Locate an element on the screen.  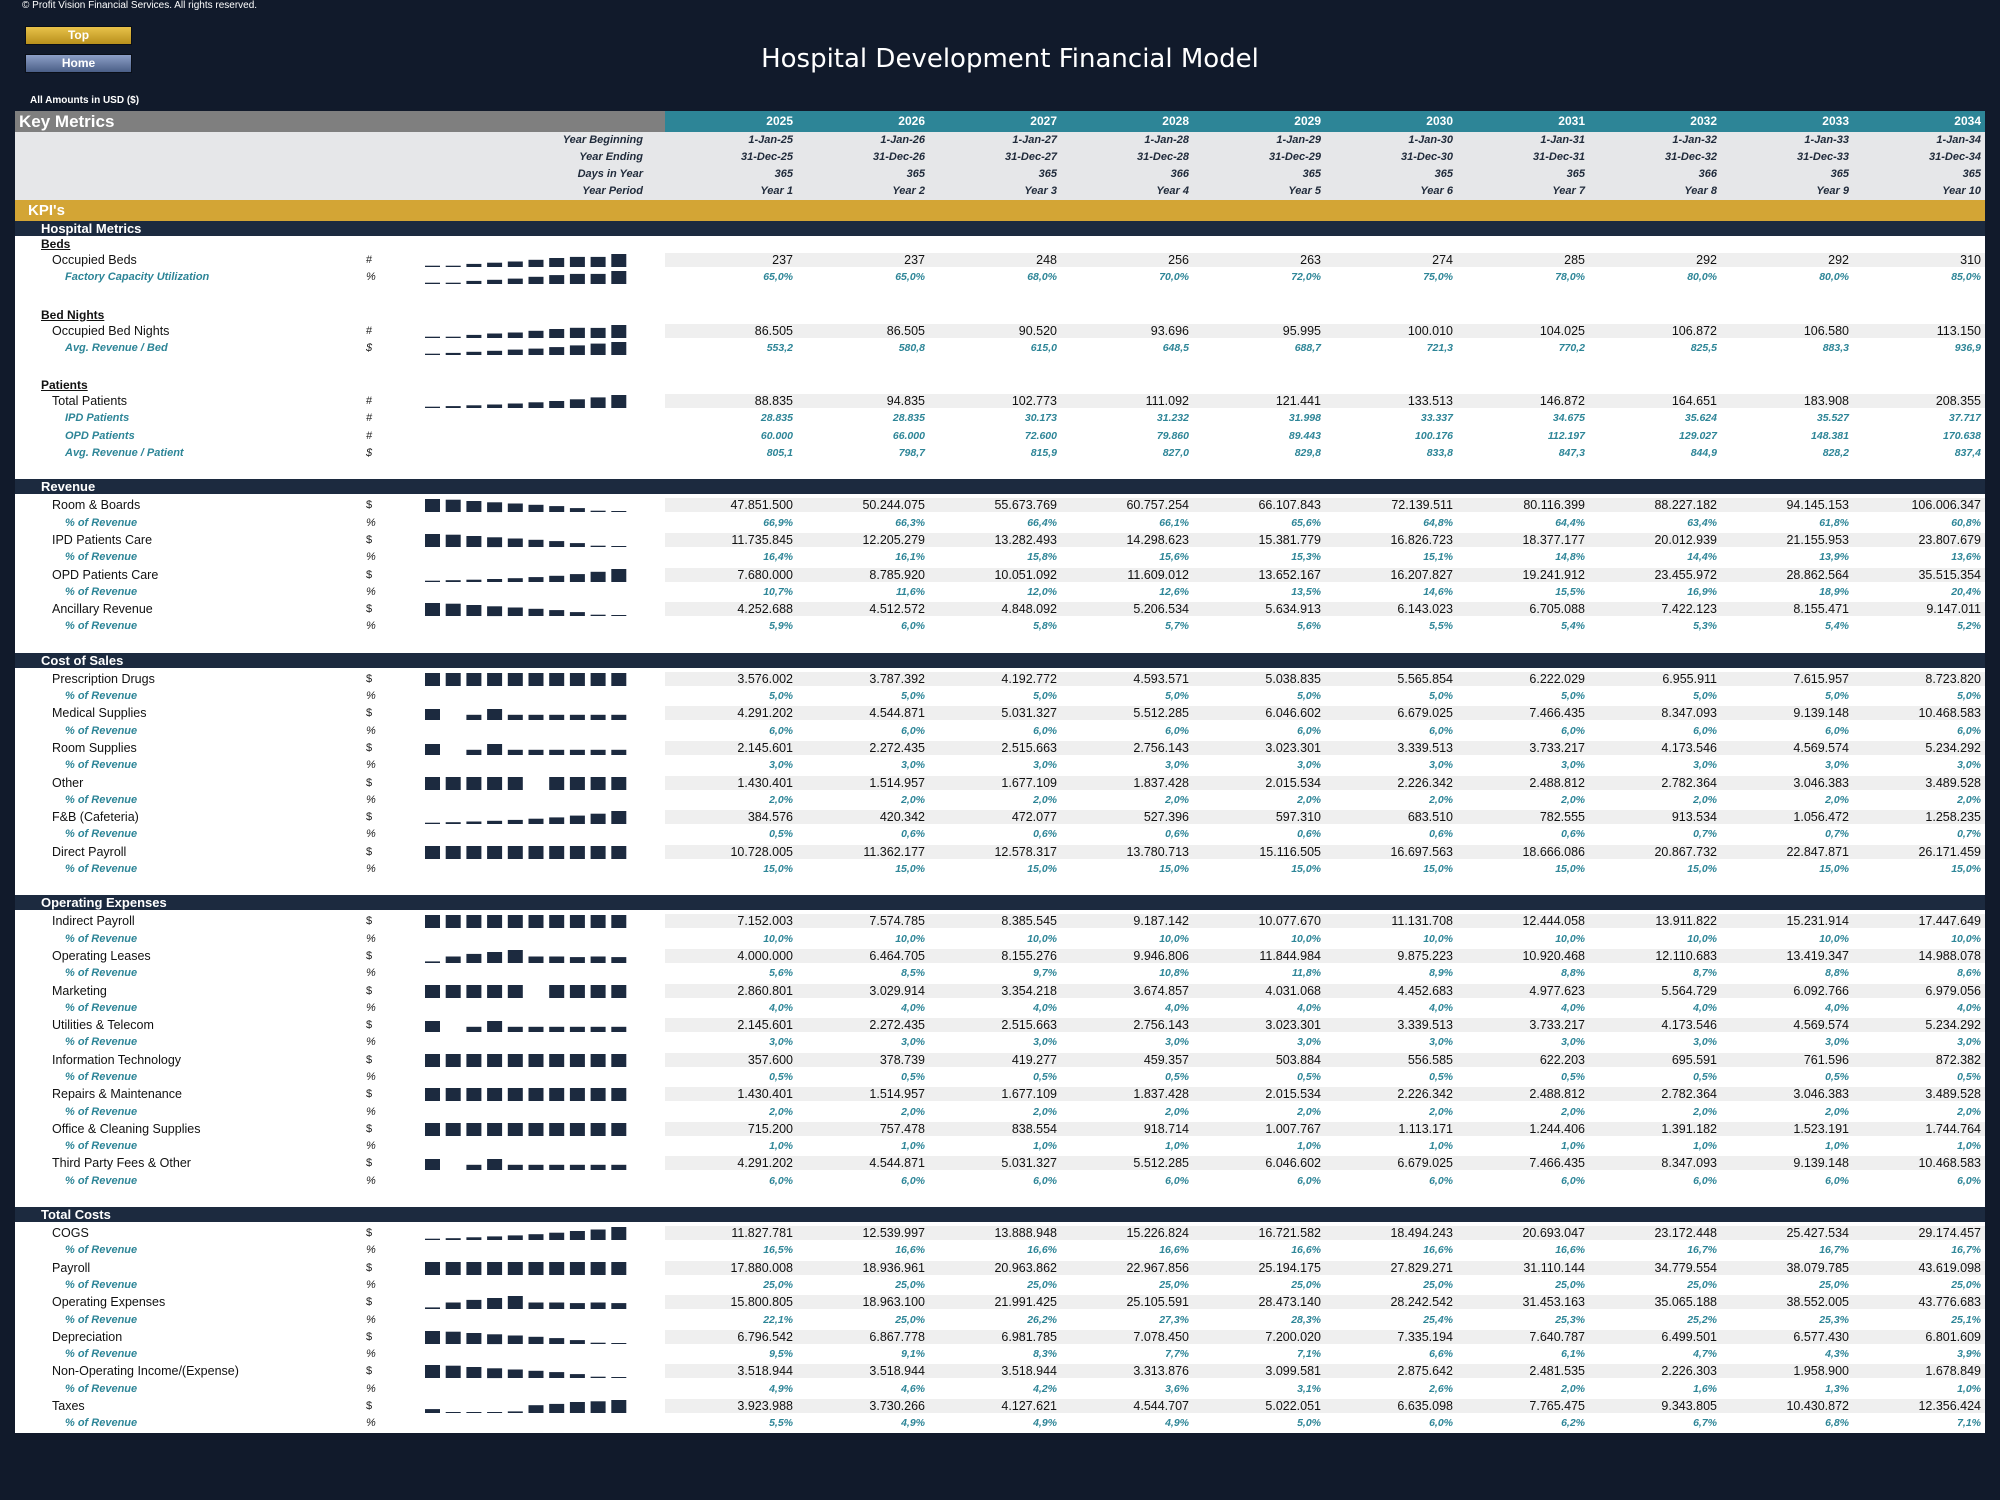
value-cell: 15,1% is located at coordinates (1438, 557).